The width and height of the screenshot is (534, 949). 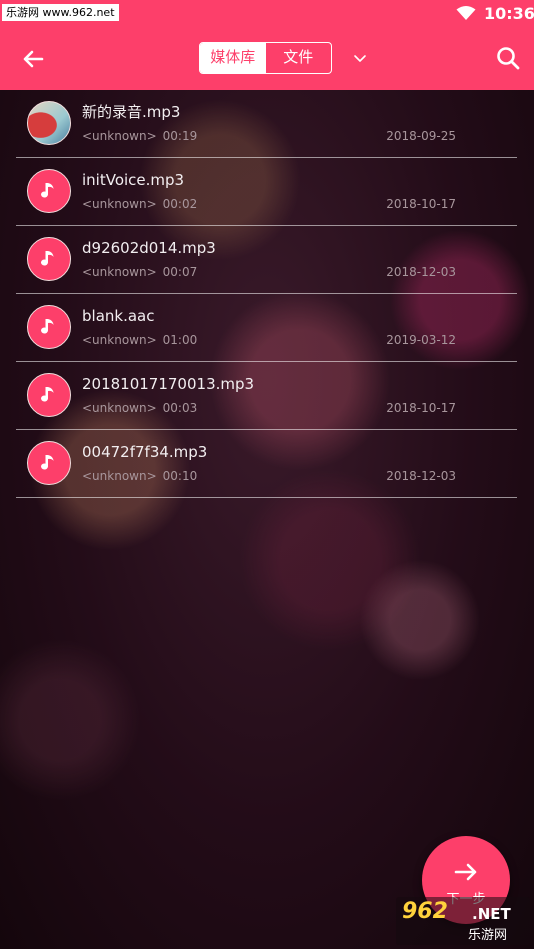 I want to click on wifi-icon, so click(x=466, y=13).